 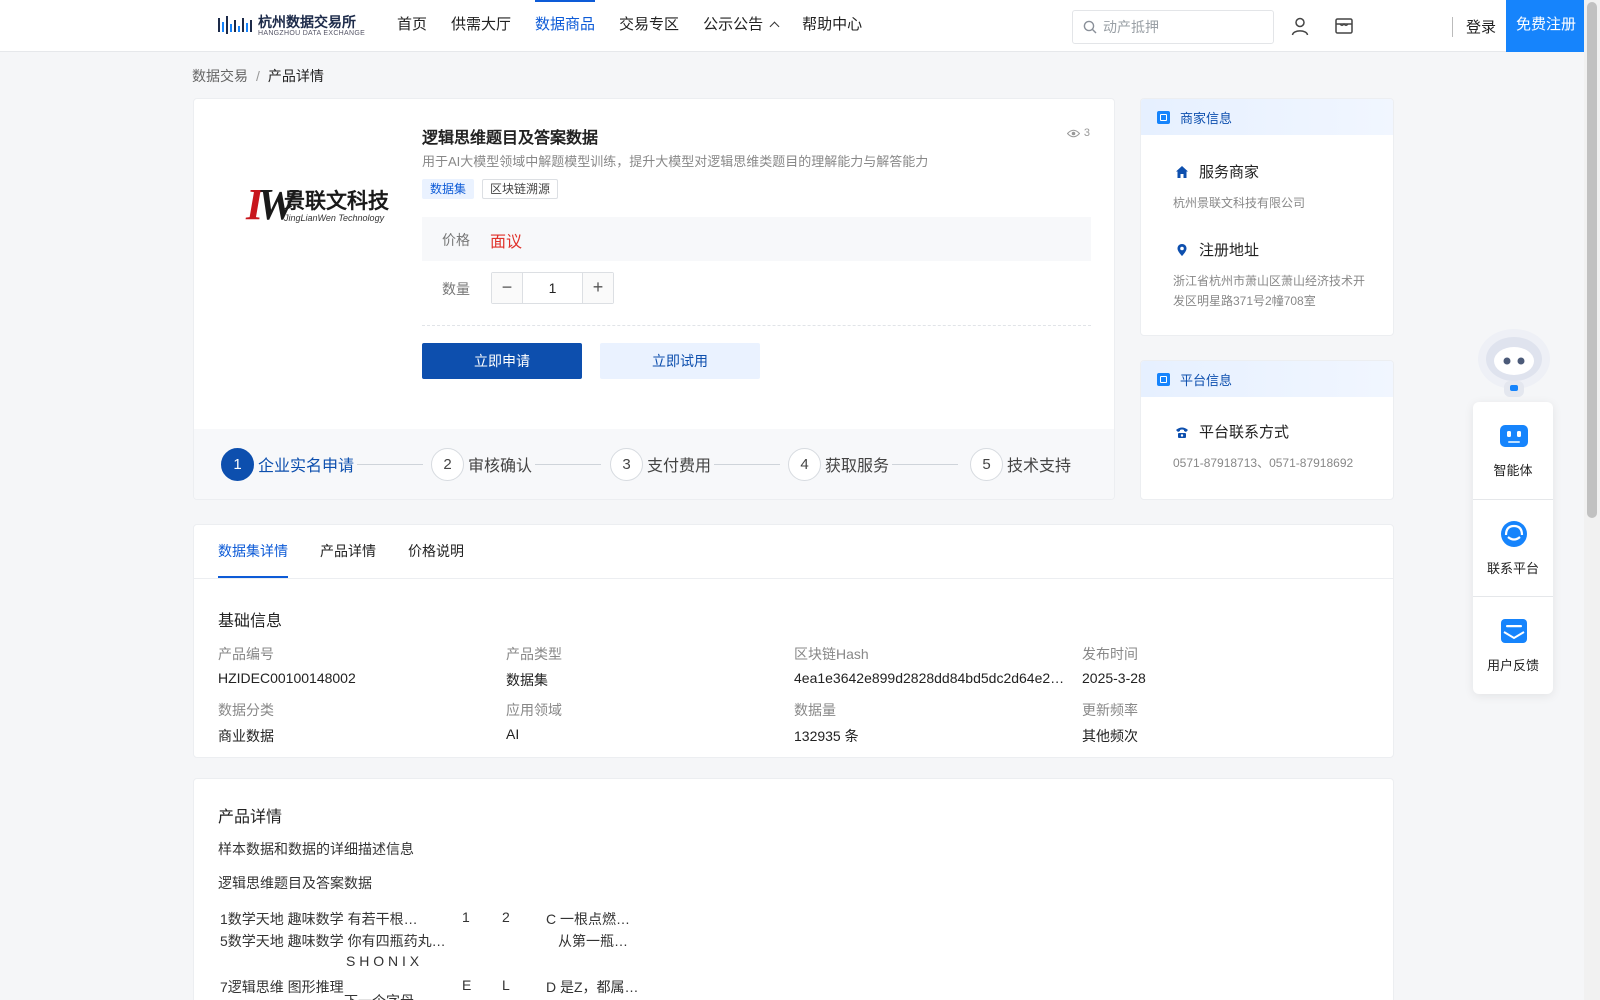 I want to click on merchant-info-title: 商家信息, so click(x=1206, y=118).